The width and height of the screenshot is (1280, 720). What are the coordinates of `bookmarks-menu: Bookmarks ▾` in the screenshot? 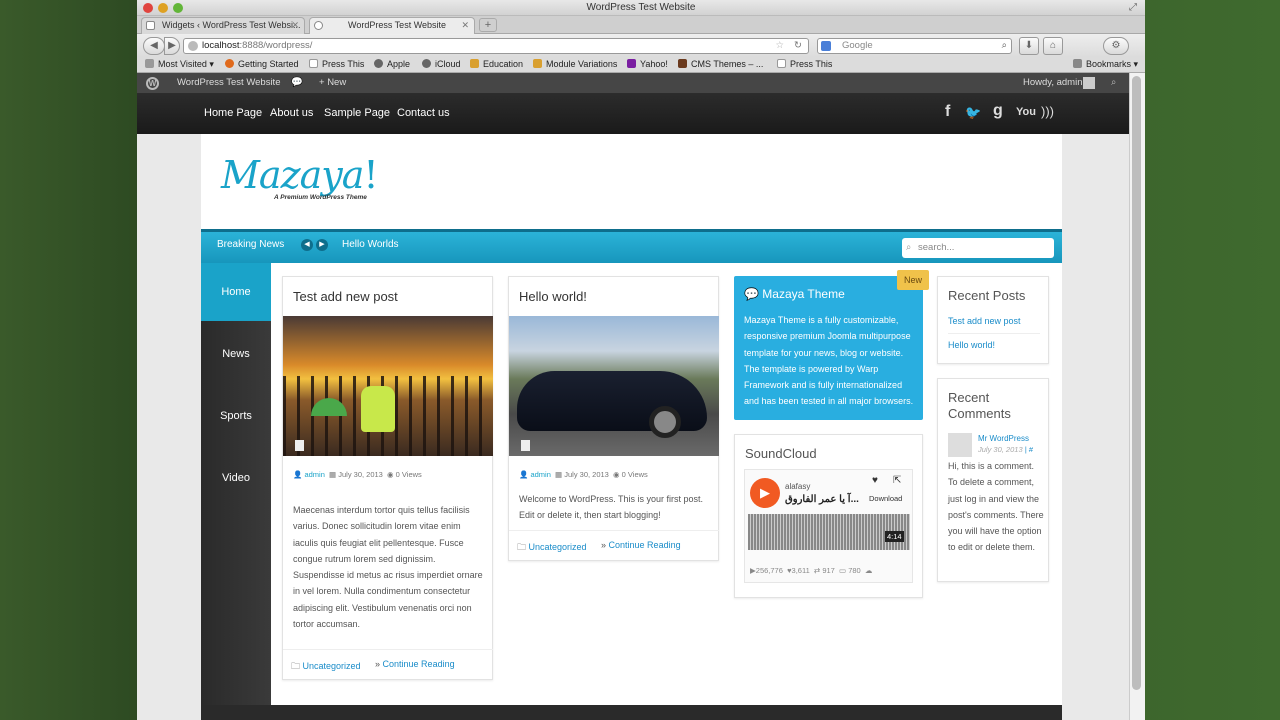 It's located at (1105, 64).